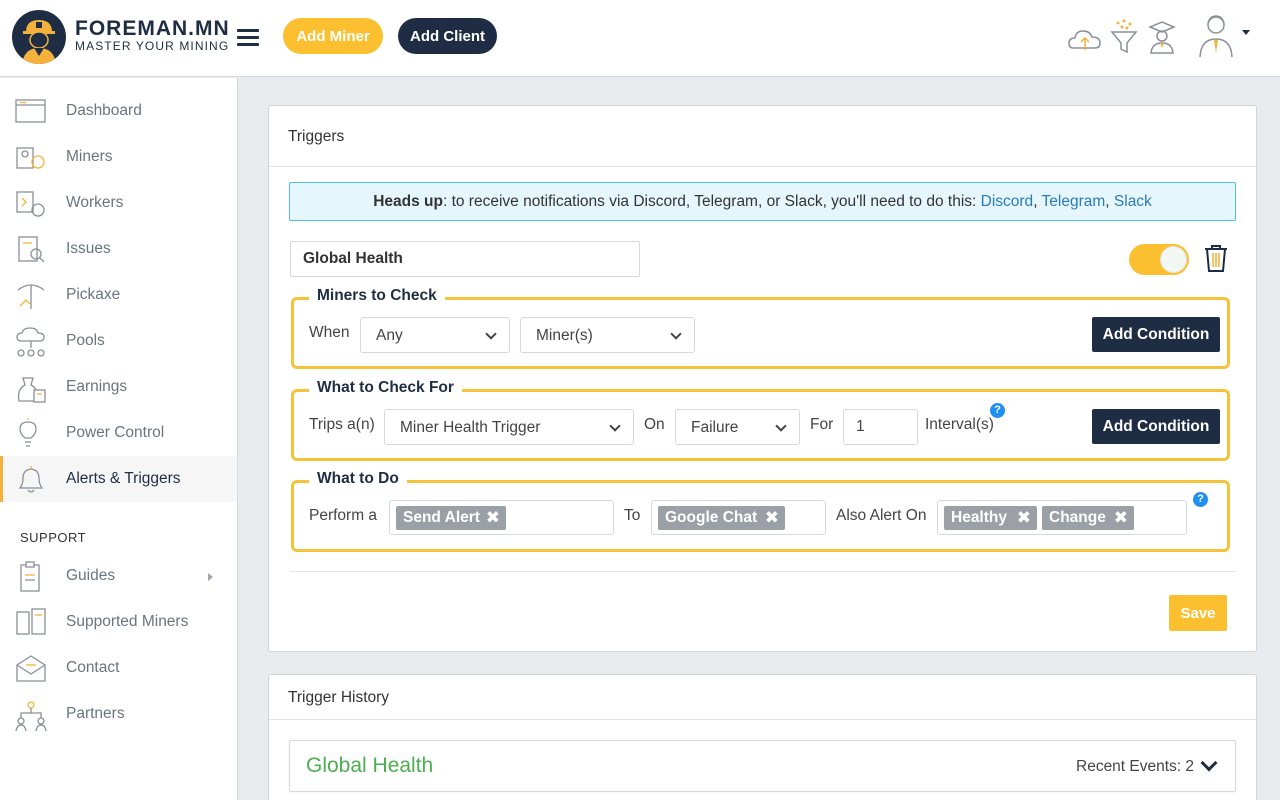  Describe the element at coordinates (1088, 518) in the screenshot. I see `tag-change: Change ✖` at that location.